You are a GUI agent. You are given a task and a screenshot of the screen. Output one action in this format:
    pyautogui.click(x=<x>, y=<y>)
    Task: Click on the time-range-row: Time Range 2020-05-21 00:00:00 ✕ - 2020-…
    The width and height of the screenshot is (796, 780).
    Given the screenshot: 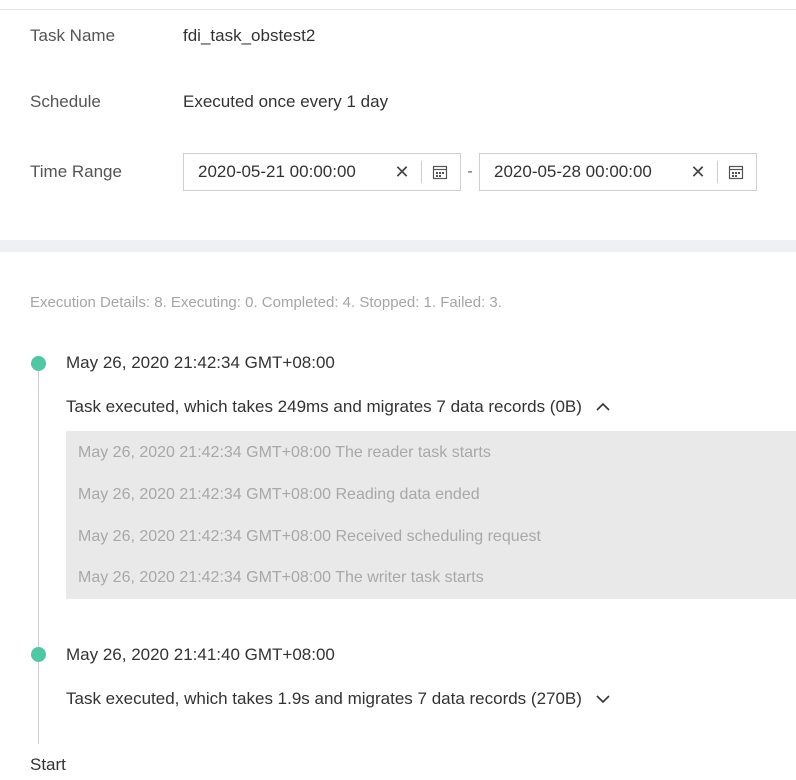 What is the action you would take?
    pyautogui.click(x=393, y=172)
    